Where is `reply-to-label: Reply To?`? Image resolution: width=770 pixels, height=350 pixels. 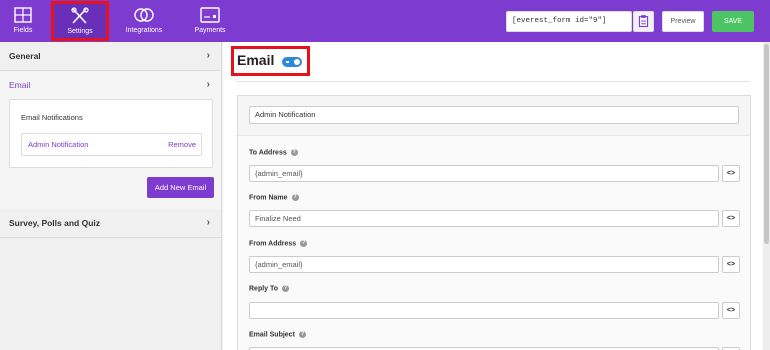 reply-to-label: Reply To? is located at coordinates (269, 289).